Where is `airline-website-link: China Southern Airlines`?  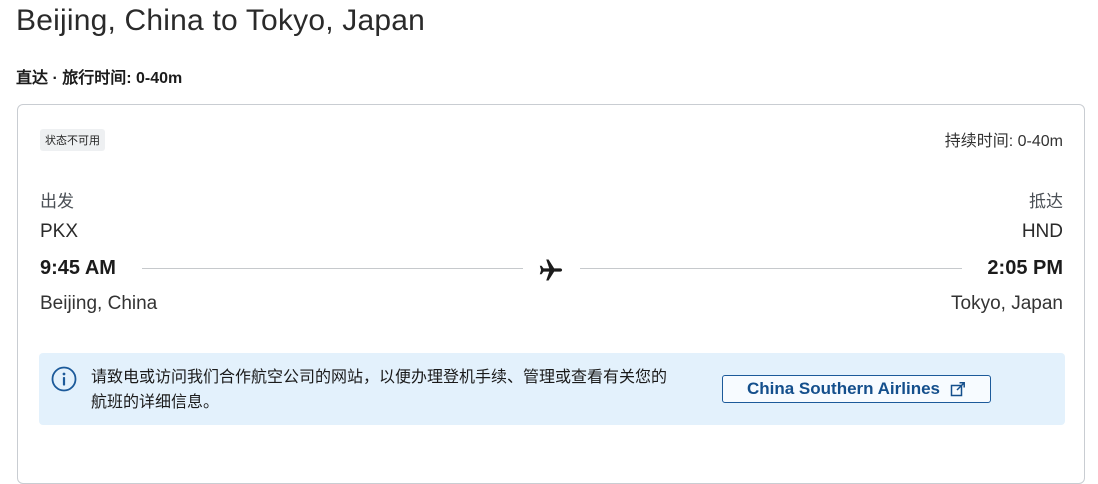 airline-website-link: China Southern Airlines is located at coordinates (856, 389).